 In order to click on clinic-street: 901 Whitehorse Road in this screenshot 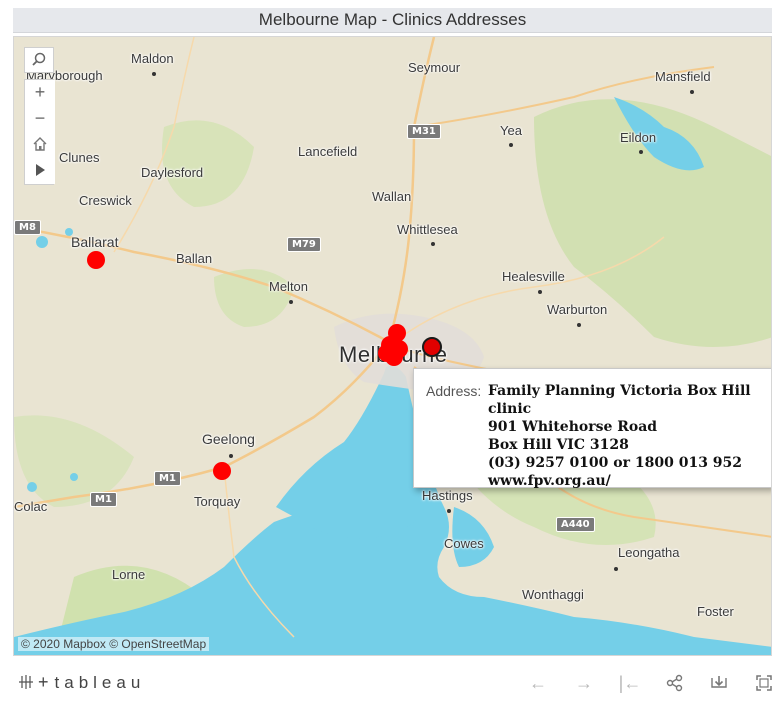, I will do `click(573, 427)`.